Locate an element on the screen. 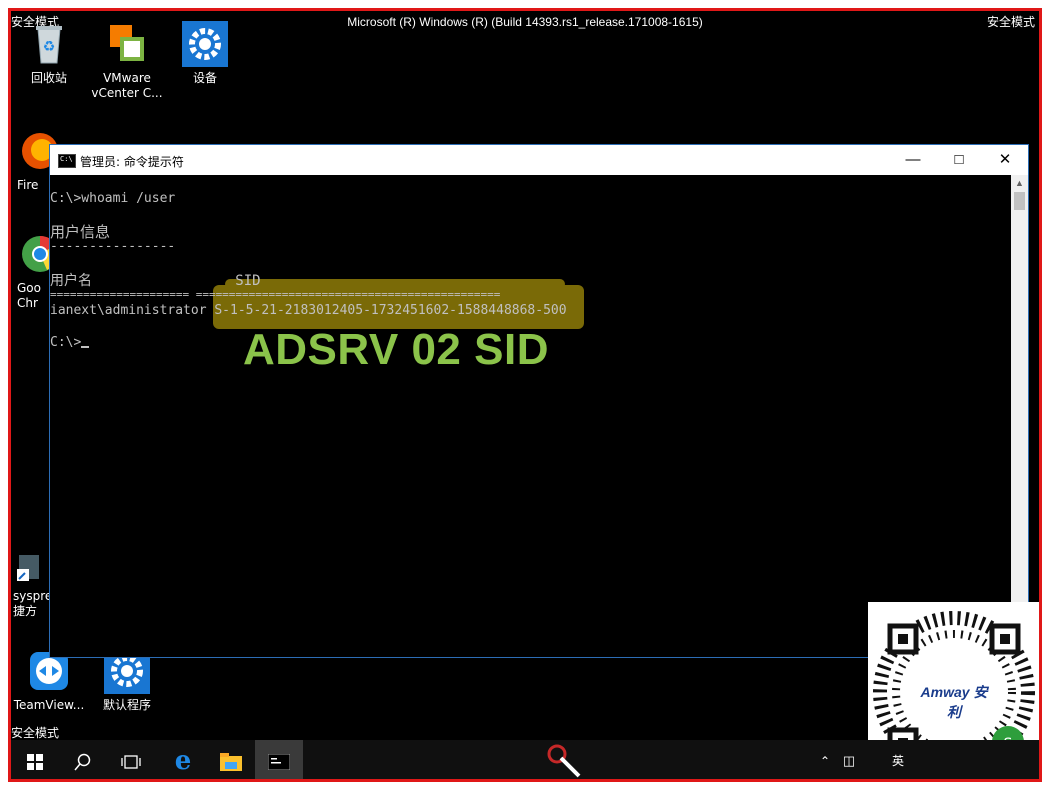 This screenshot has height=797, width=1053. console-line: ---------------- is located at coordinates (113, 246).